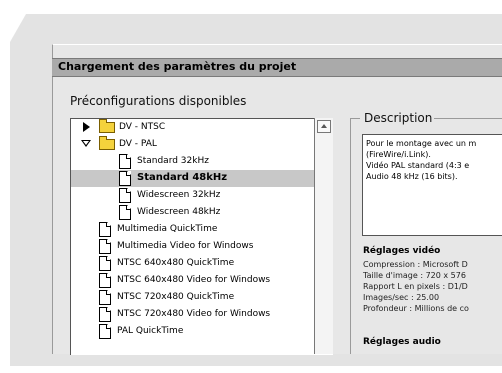 The image size is (502, 373). What do you see at coordinates (196, 331) in the screenshot?
I see `list-item: PAL QuickTime` at bounding box center [196, 331].